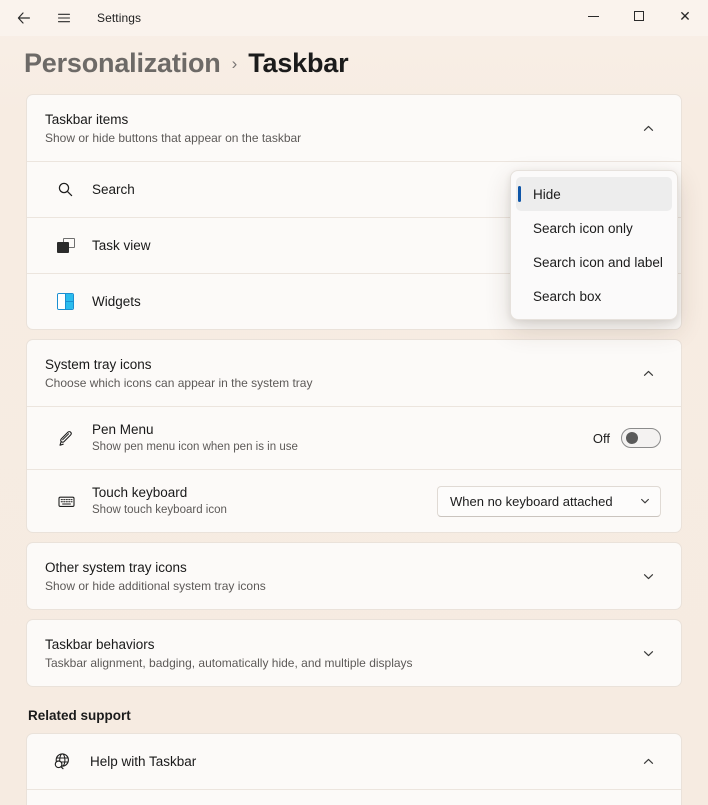 The height and width of the screenshot is (805, 708). I want to click on close-button: ✕, so click(685, 16).